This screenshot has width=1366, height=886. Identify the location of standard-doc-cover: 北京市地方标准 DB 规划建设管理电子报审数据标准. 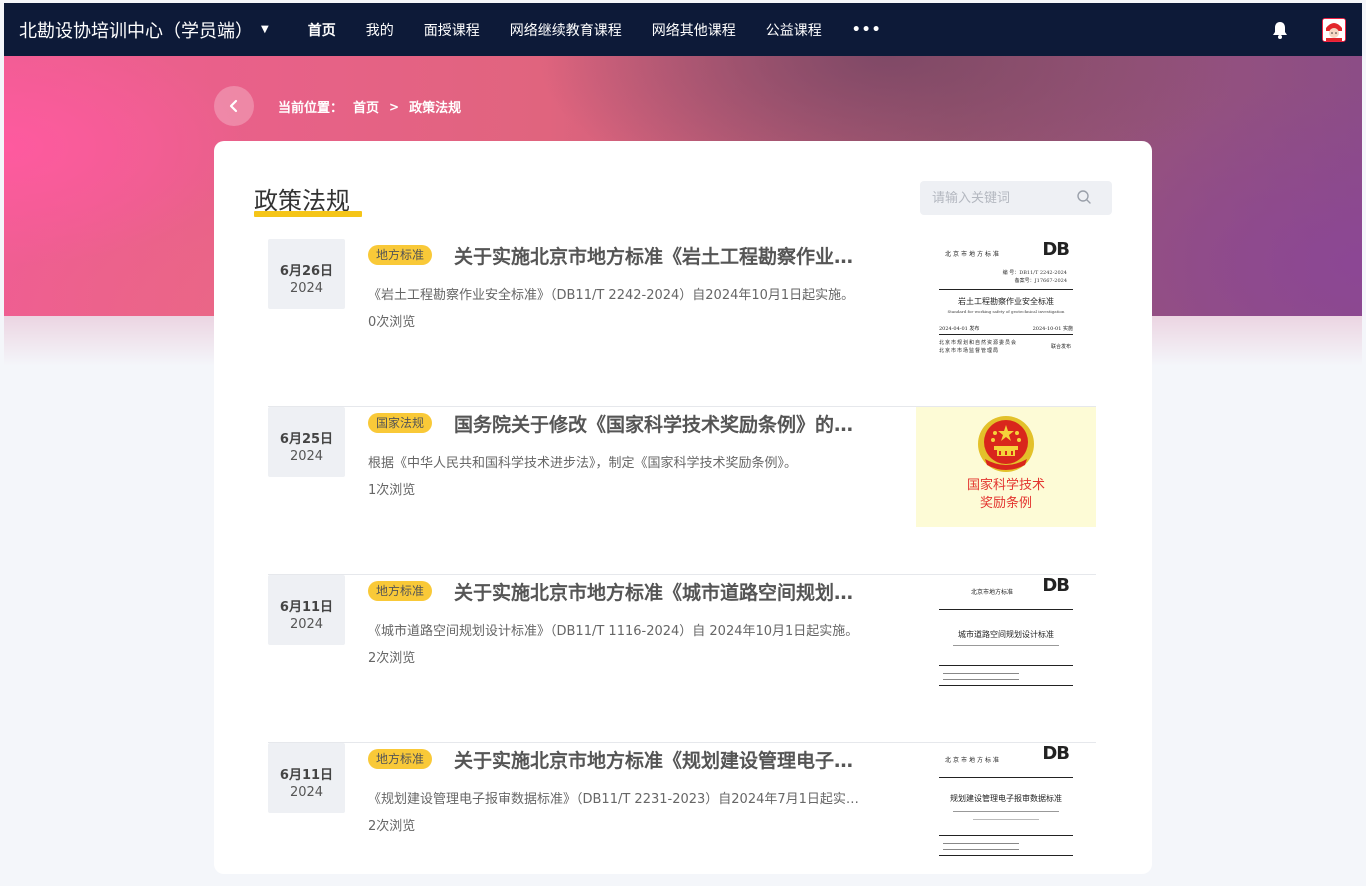
(1006, 803).